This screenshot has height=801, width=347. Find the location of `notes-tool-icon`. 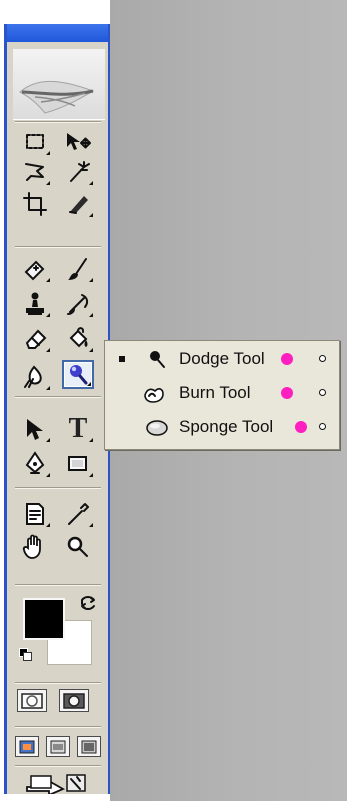

notes-tool-icon is located at coordinates (35, 513).